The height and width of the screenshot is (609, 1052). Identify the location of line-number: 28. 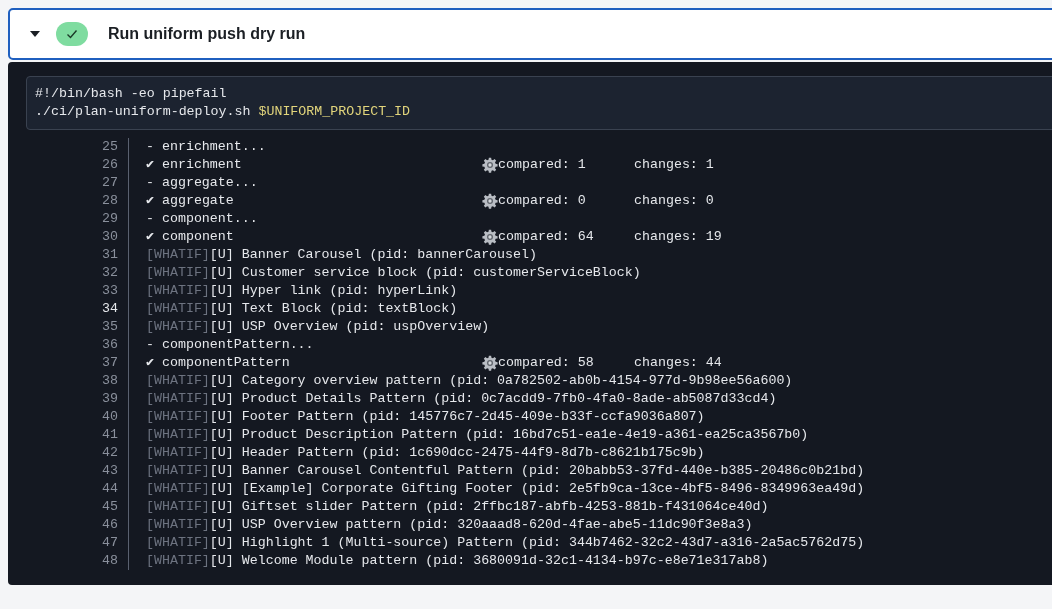
(77, 201).